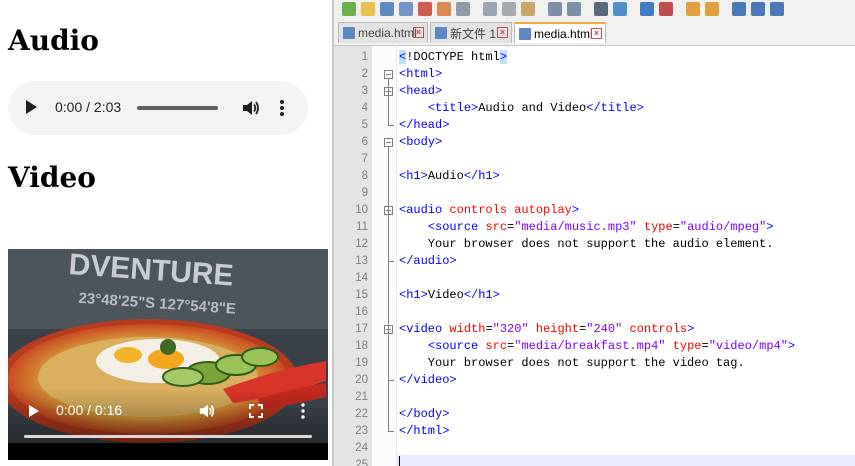 The height and width of the screenshot is (466, 855). Describe the element at coordinates (406, 9) in the screenshot. I see `save-all-icon` at that location.